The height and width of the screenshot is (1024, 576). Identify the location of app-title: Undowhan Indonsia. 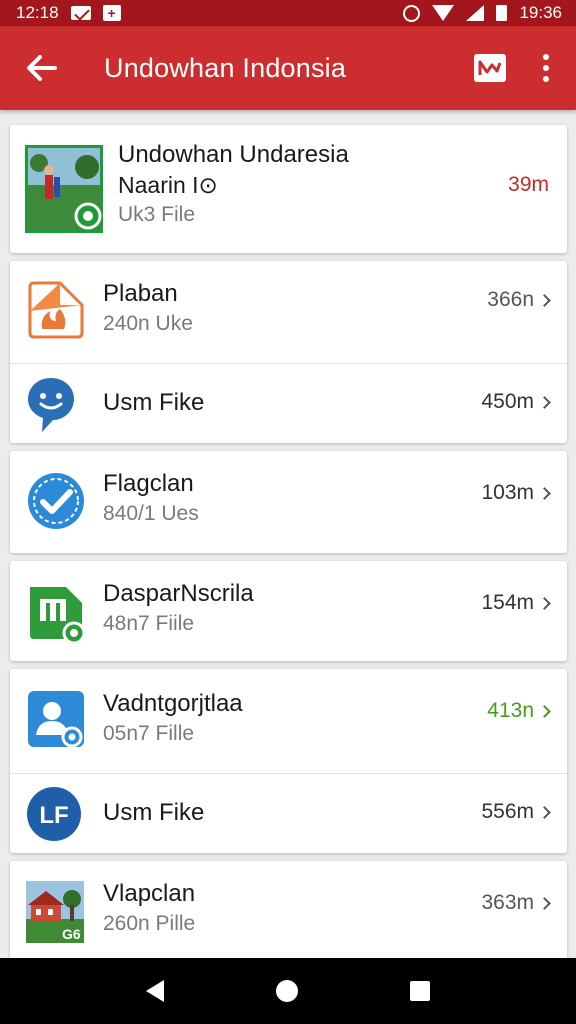
(225, 67).